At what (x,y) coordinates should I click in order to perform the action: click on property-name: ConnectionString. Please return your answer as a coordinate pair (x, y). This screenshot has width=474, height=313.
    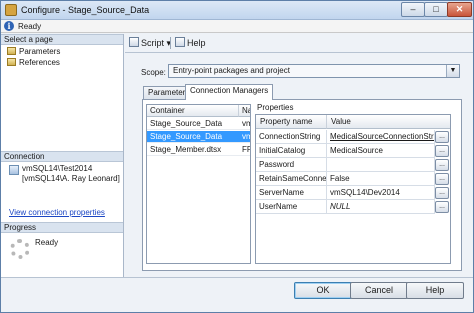
    Looking at the image, I should click on (291, 137).